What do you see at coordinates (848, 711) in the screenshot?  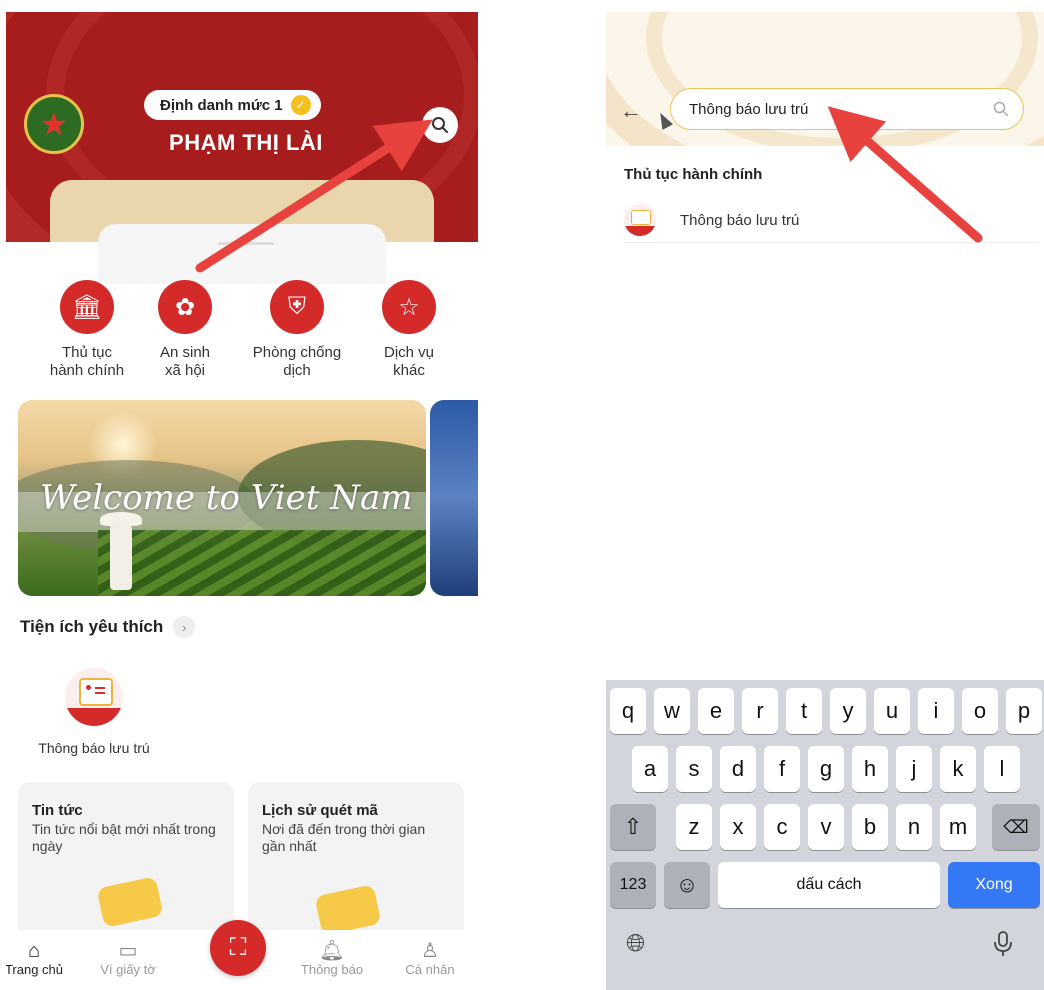 I see `key-y: y` at bounding box center [848, 711].